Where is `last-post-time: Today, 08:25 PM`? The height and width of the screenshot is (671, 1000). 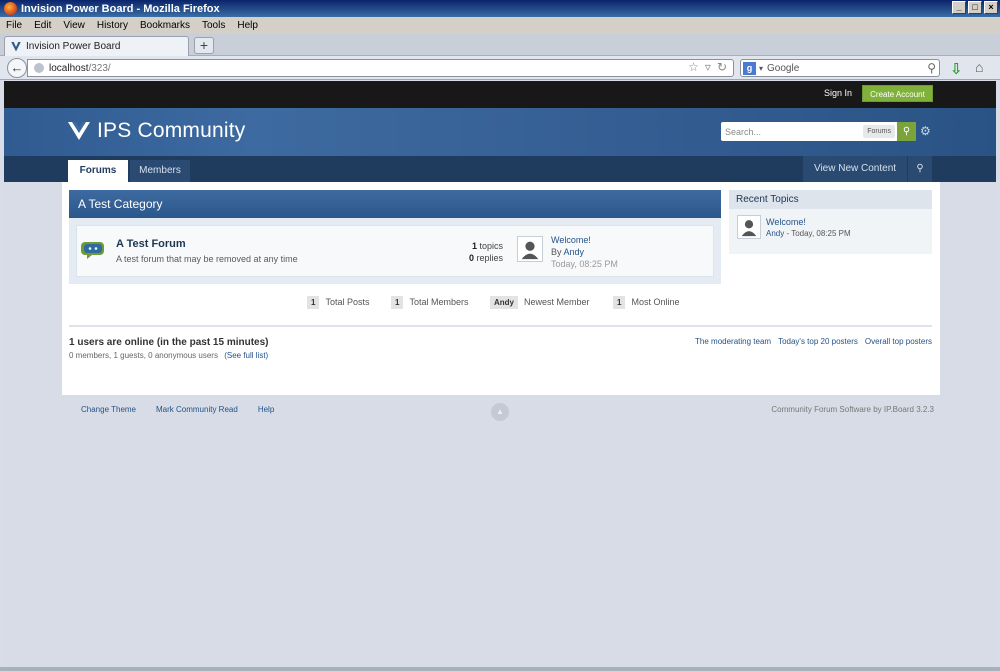 last-post-time: Today, 08:25 PM is located at coordinates (584, 264).